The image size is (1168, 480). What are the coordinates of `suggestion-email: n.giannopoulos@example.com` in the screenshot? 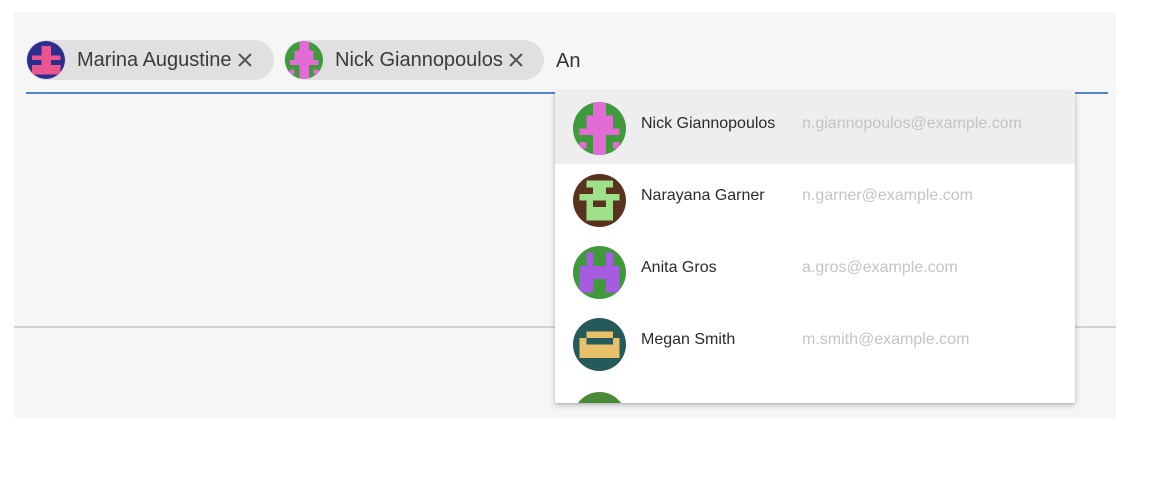 It's located at (912, 123).